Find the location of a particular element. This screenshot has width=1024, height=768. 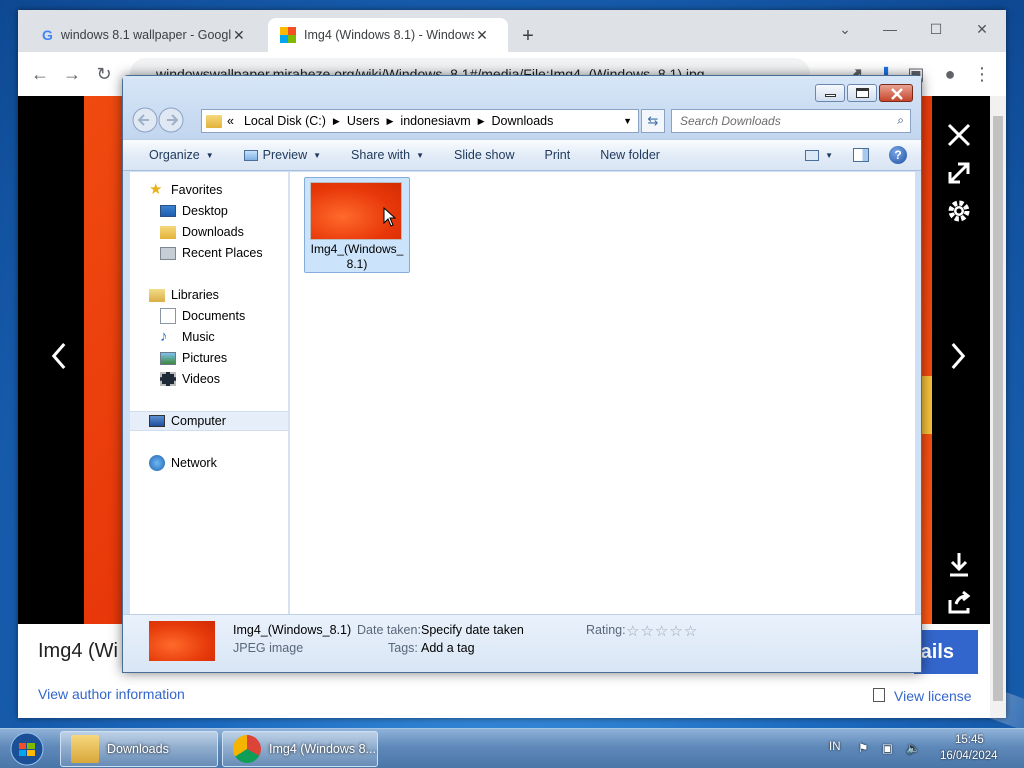

breadcrumb-downloads: Downloads is located at coordinates (523, 121).